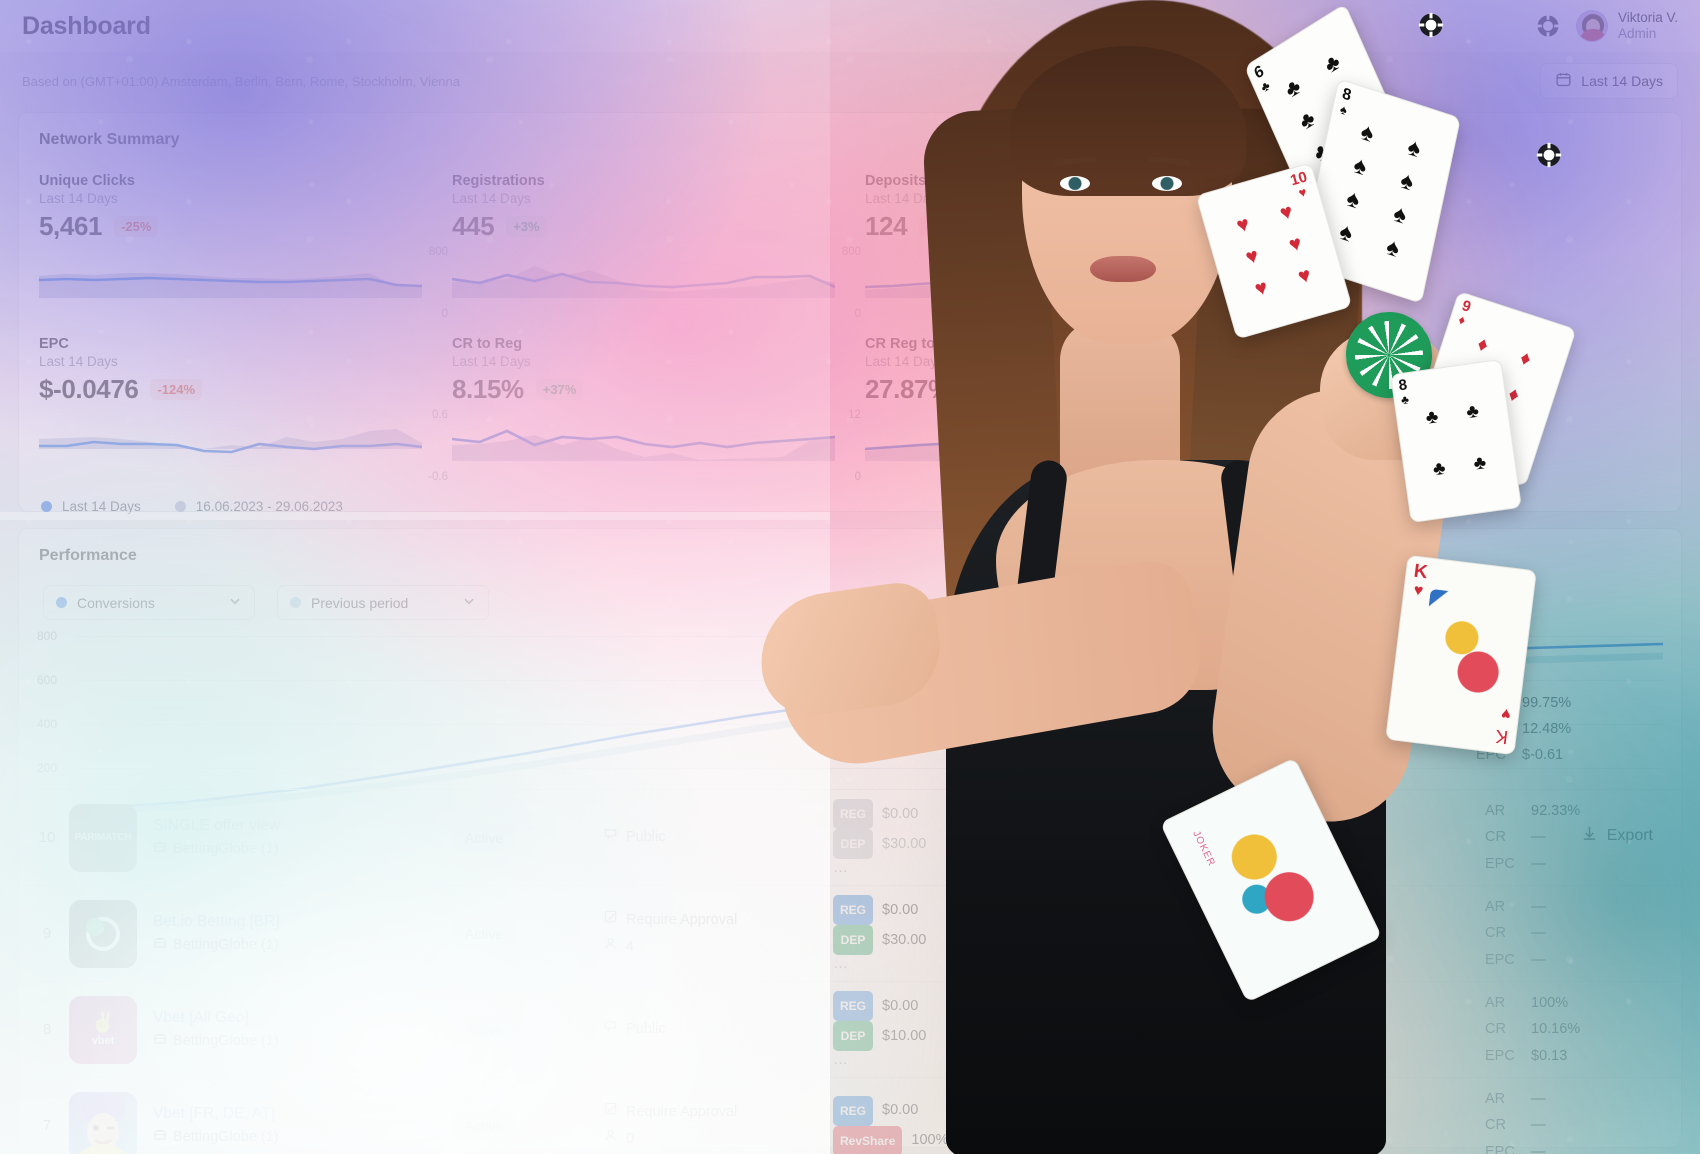  What do you see at coordinates (718, 934) in the screenshot?
I see `access-cell: Require Approval 4` at bounding box center [718, 934].